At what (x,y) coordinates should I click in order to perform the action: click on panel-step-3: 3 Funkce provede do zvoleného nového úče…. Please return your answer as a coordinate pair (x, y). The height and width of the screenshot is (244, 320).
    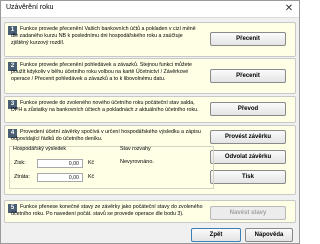
    Looking at the image, I should click on (150, 109).